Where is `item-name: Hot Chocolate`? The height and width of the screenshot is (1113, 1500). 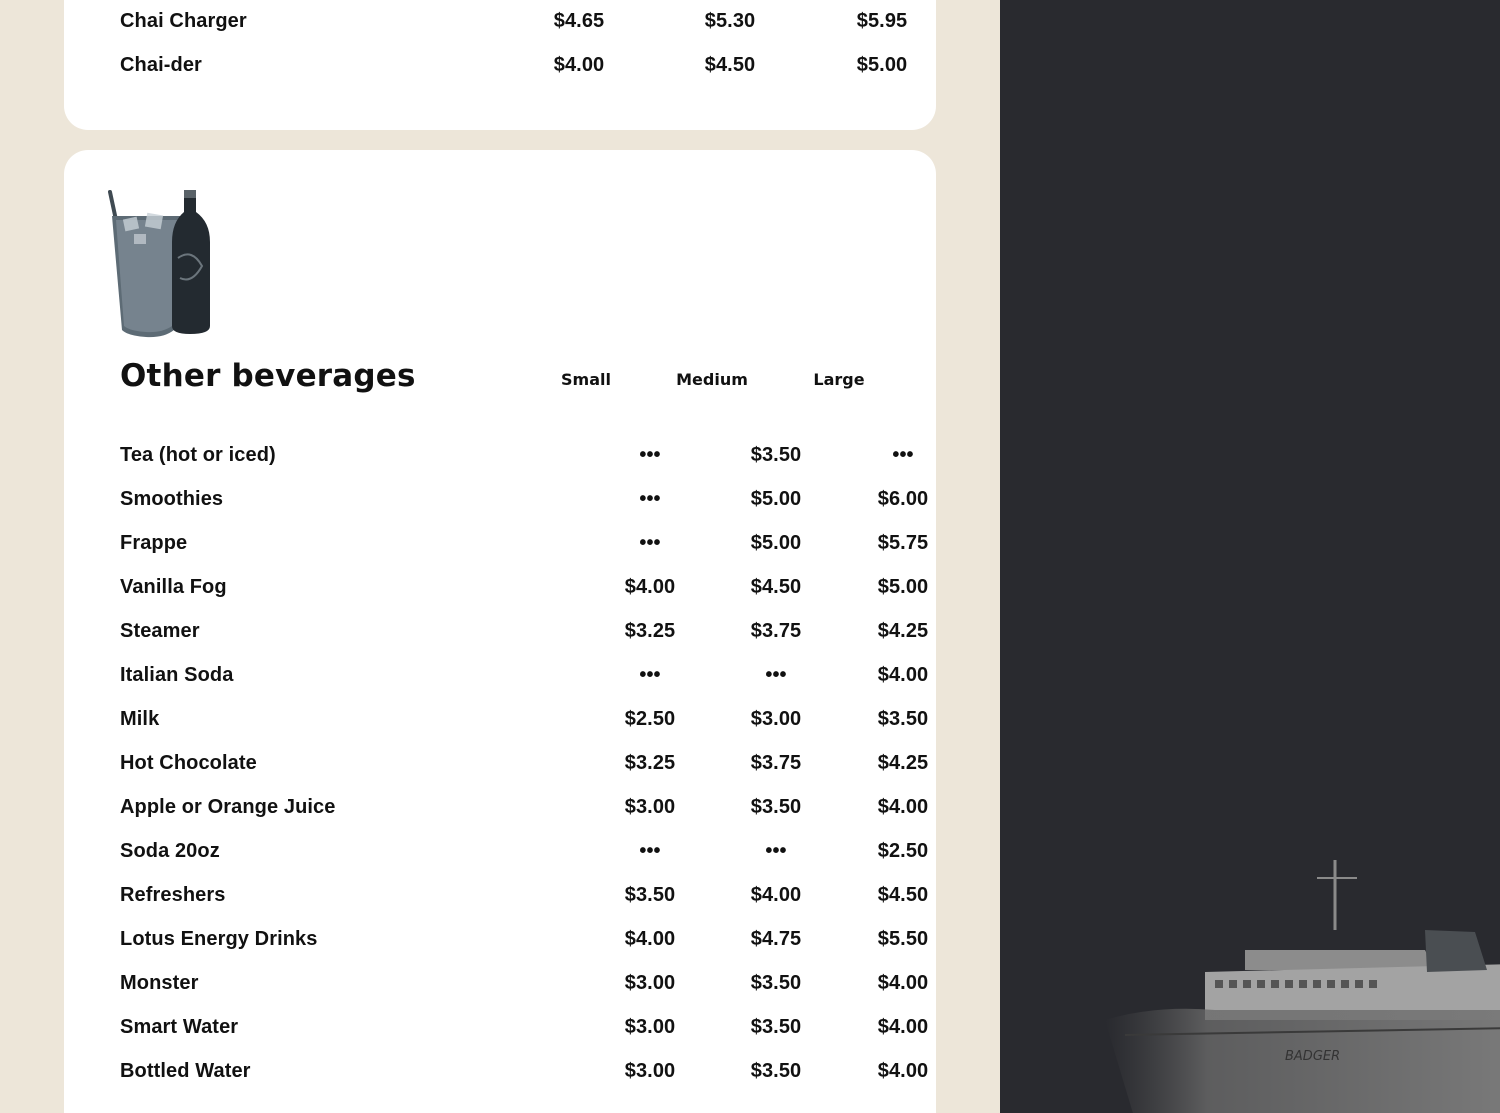 item-name: Hot Chocolate is located at coordinates (188, 763).